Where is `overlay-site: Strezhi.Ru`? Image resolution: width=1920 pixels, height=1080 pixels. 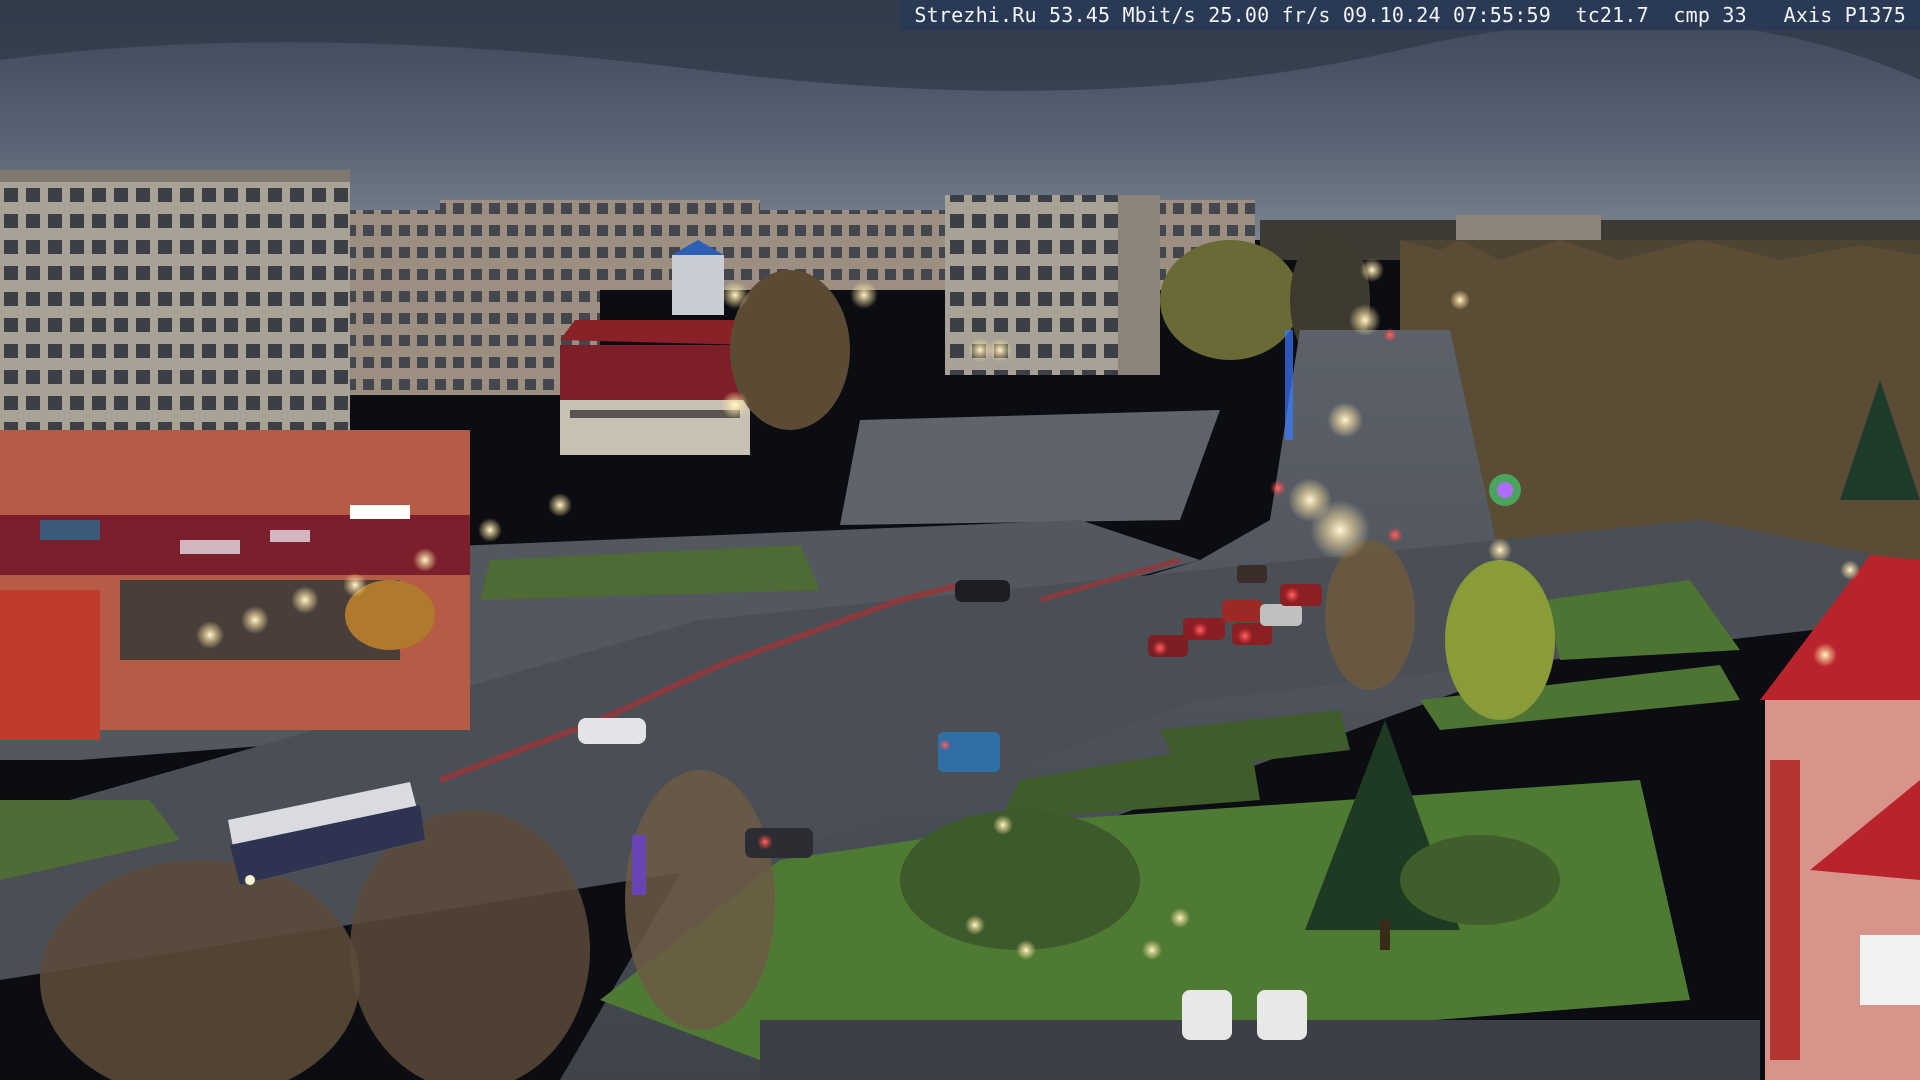 overlay-site: Strezhi.Ru is located at coordinates (975, 15).